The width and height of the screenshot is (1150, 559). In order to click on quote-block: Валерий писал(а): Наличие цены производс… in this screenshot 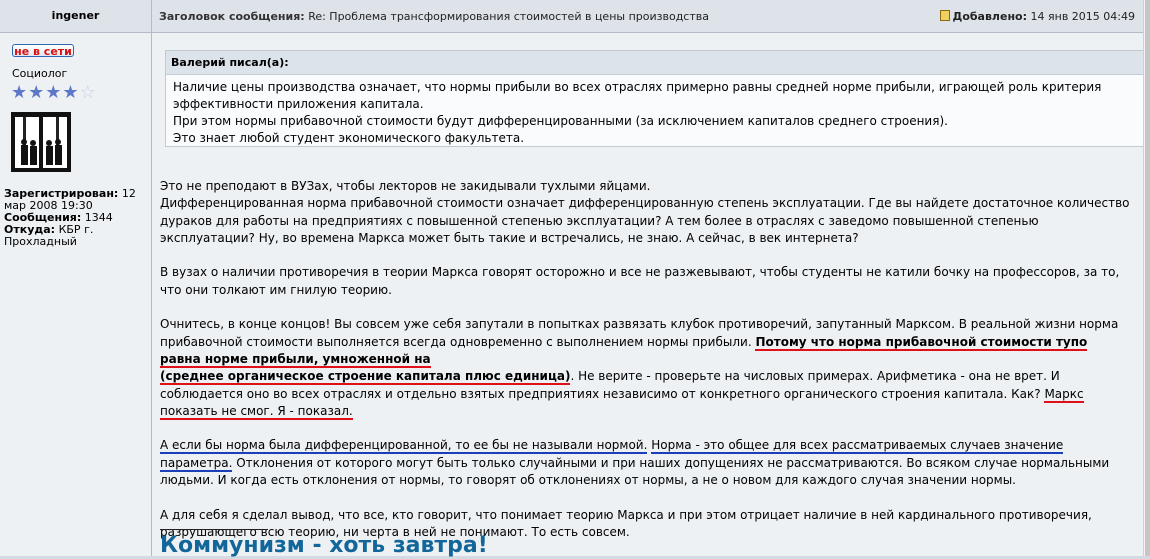, I will do `click(657, 98)`.